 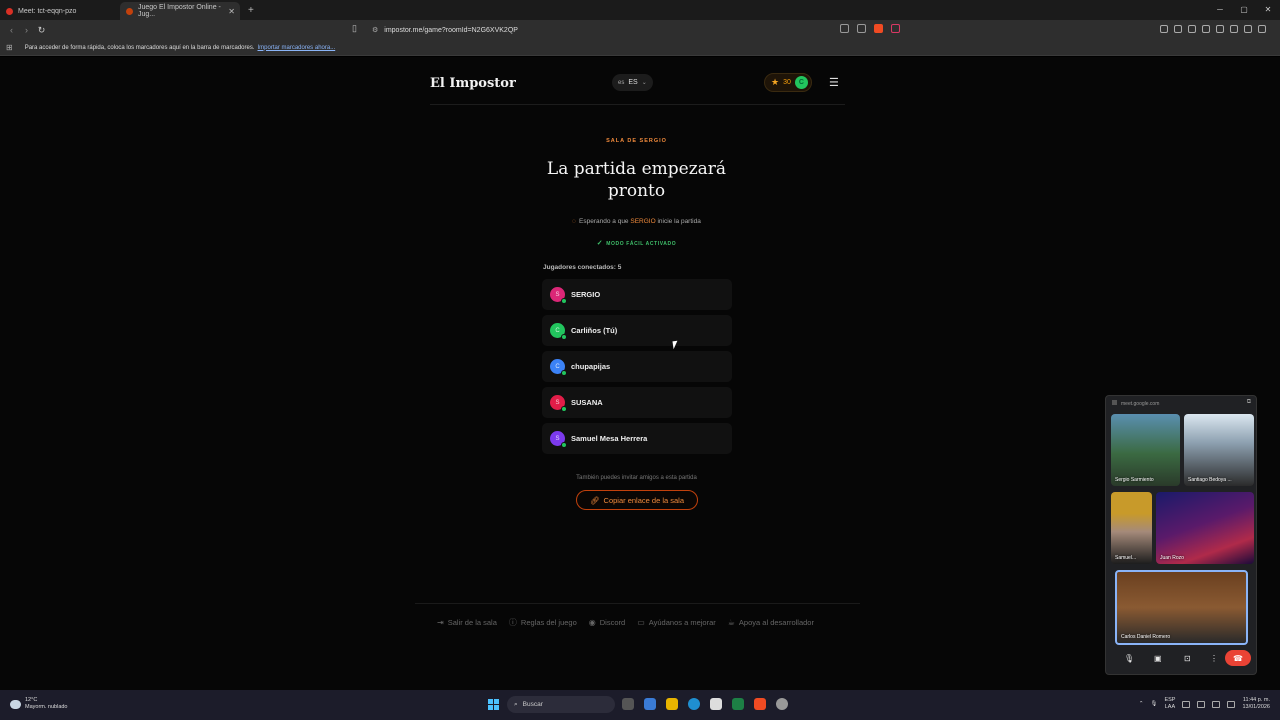 I want to click on windows-start-icon, so click(x=493, y=704).